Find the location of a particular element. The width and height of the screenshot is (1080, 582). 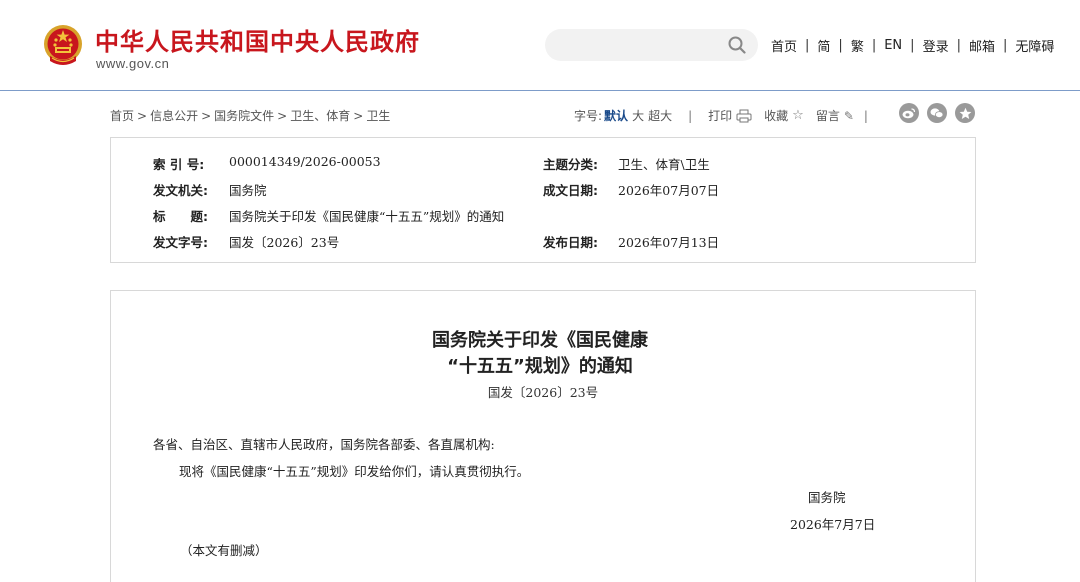

nav-english-link: EN is located at coordinates (893, 45).